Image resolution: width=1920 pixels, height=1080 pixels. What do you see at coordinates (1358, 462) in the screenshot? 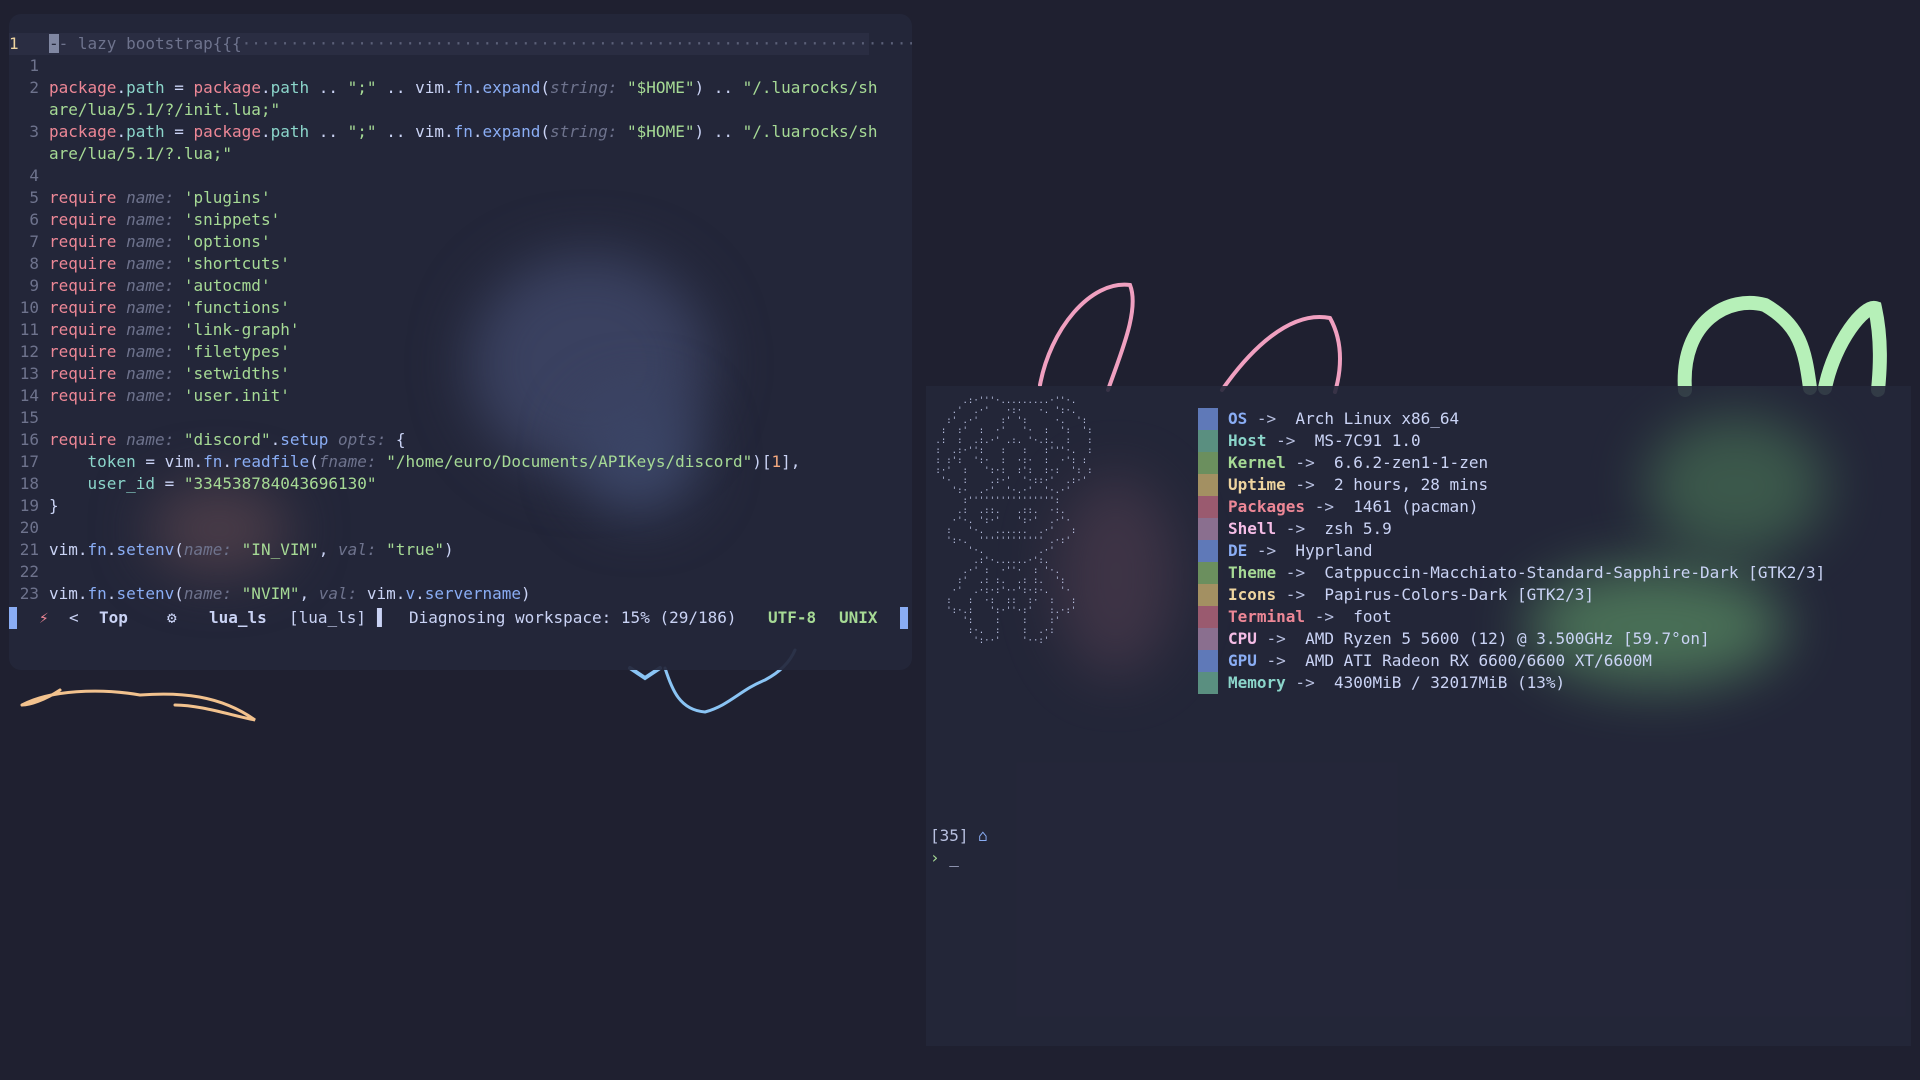
I see `sysinfo-key: Kernel -> 6.6.2-zen1-1-zen` at bounding box center [1358, 462].